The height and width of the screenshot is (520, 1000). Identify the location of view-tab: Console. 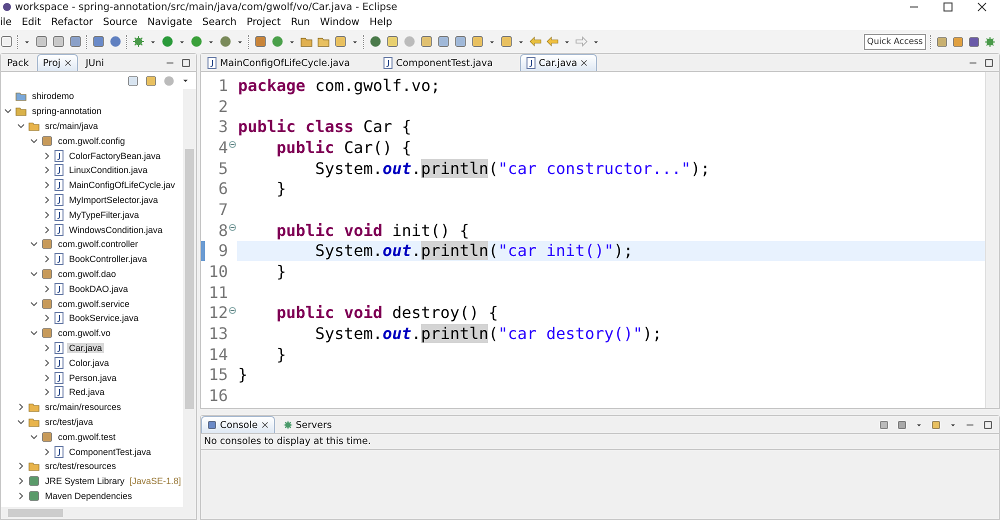
(238, 424).